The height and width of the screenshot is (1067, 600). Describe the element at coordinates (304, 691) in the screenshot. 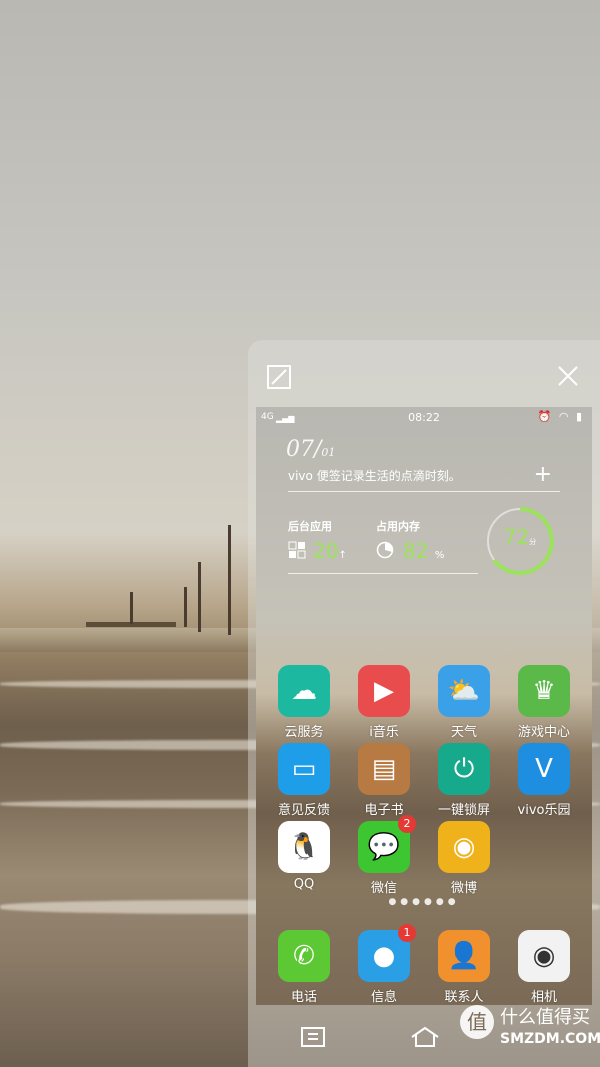

I see `cloud-icon: ☁` at that location.